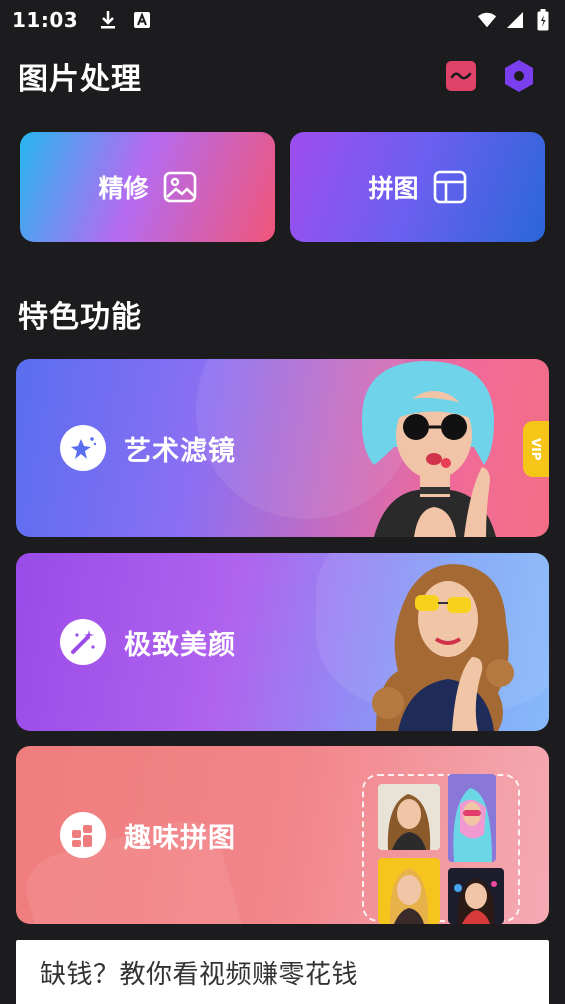 The height and width of the screenshot is (1004, 565). What do you see at coordinates (80, 79) in the screenshot?
I see `page-title: 图片处理` at bounding box center [80, 79].